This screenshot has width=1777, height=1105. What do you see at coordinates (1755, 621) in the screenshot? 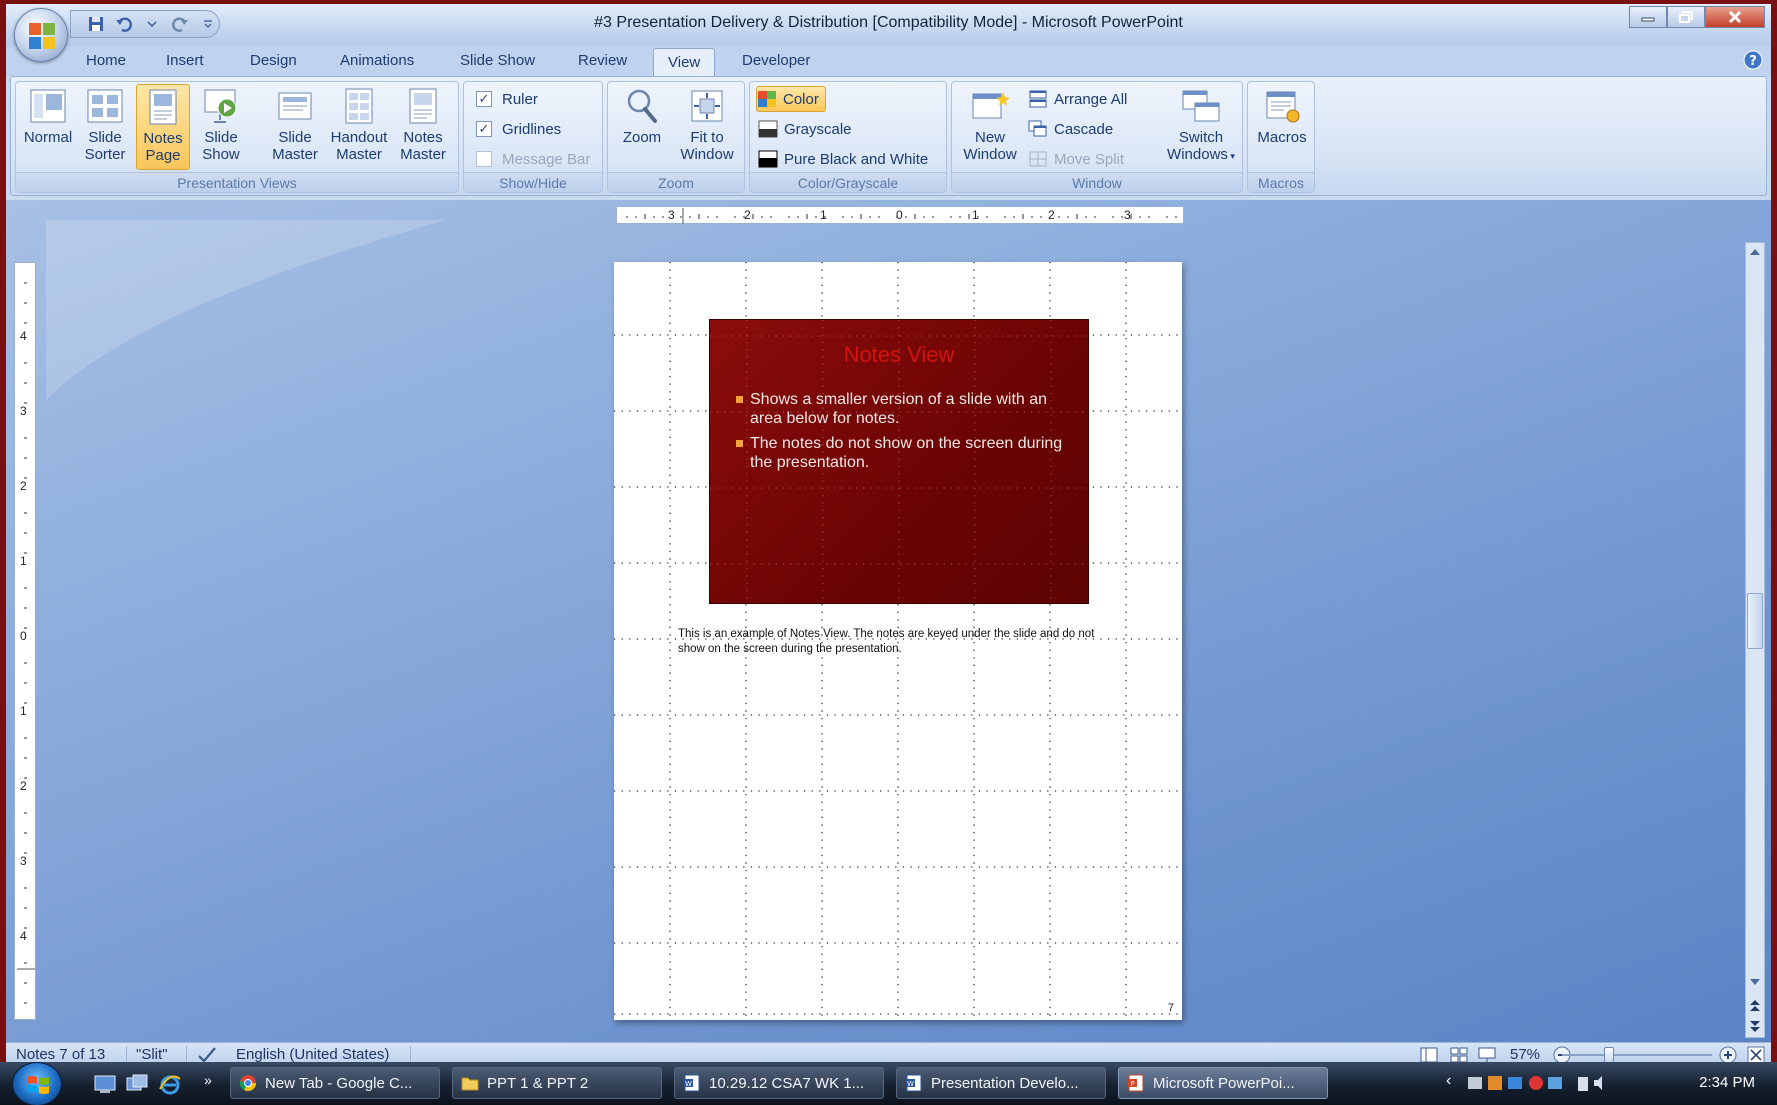
I see `scrollbar-thumb` at bounding box center [1755, 621].